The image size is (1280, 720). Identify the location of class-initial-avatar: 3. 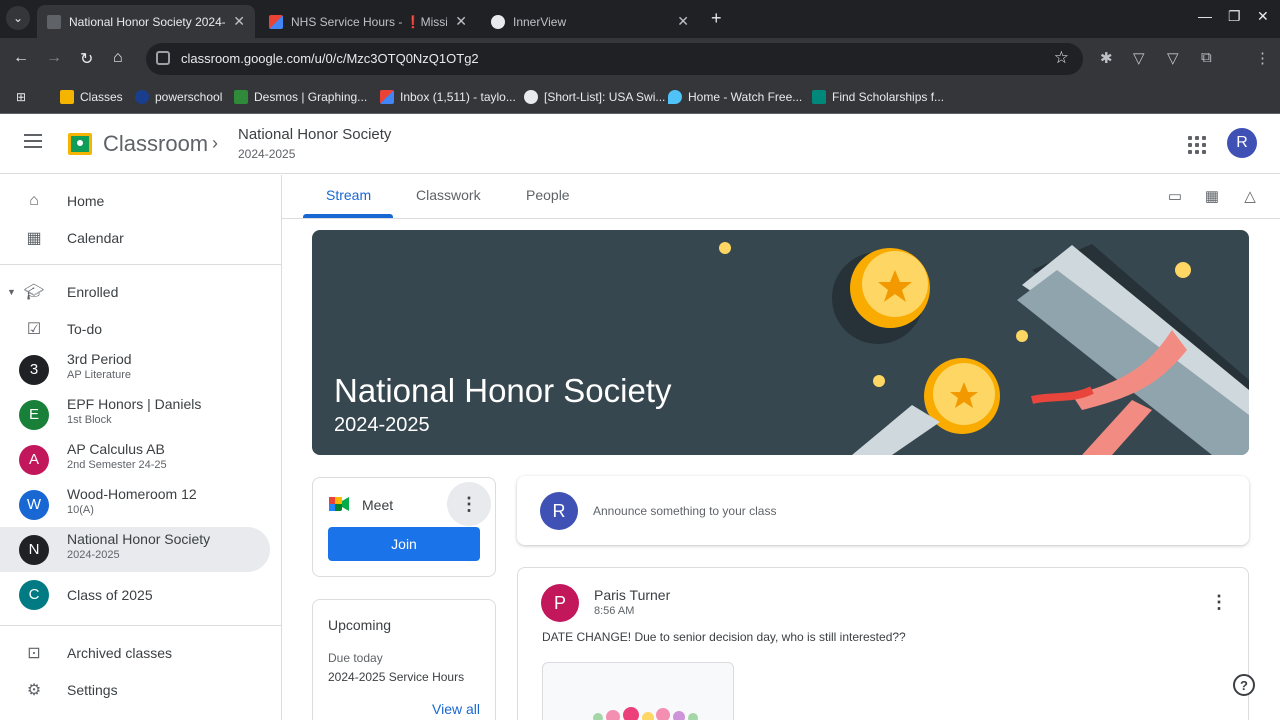
(34, 369).